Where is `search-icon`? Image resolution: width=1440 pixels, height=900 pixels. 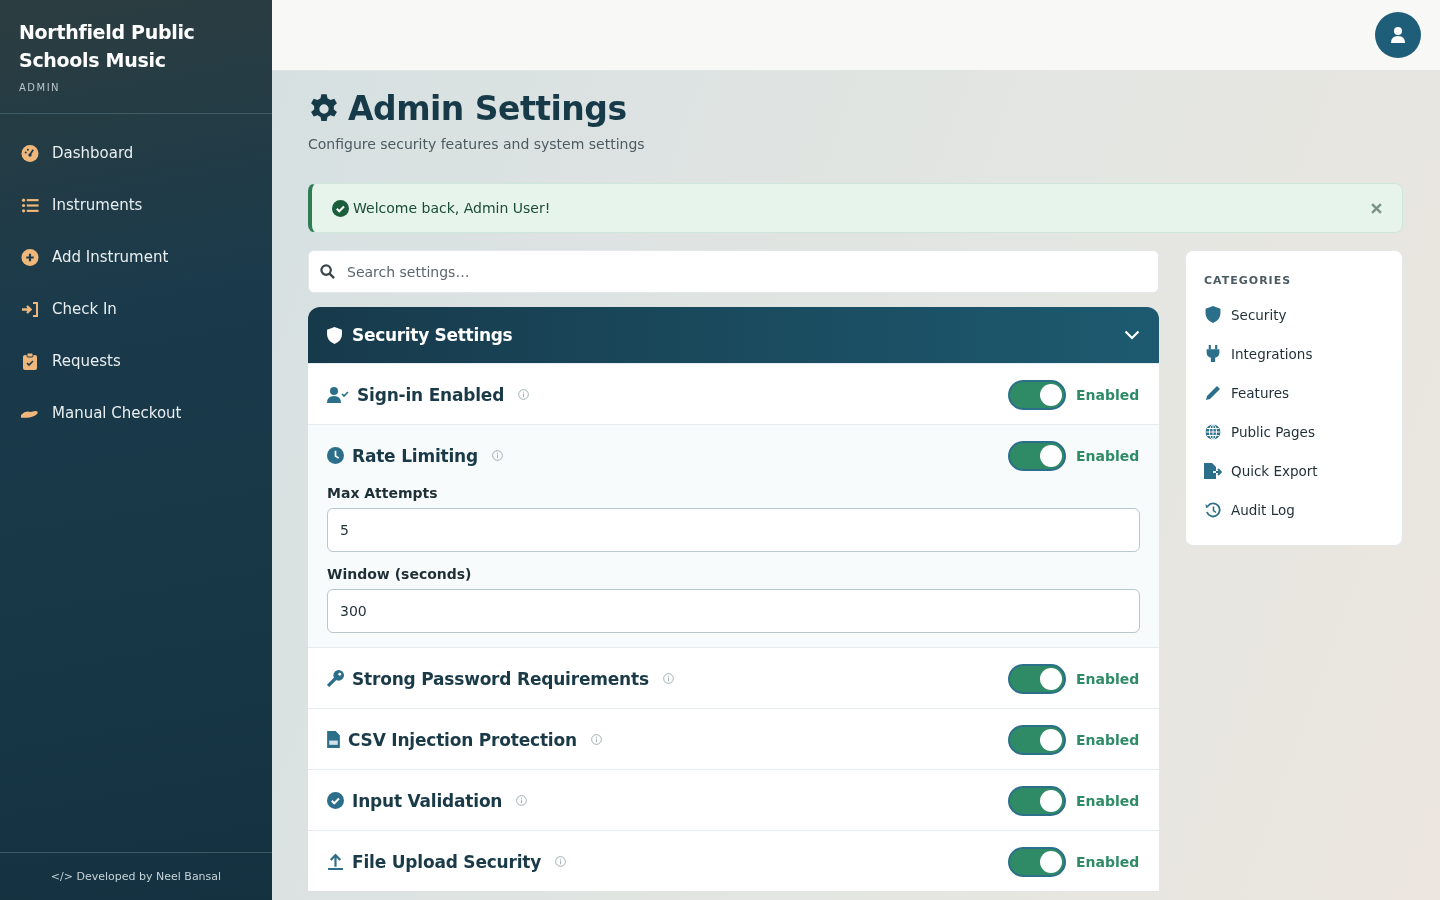 search-icon is located at coordinates (327, 271).